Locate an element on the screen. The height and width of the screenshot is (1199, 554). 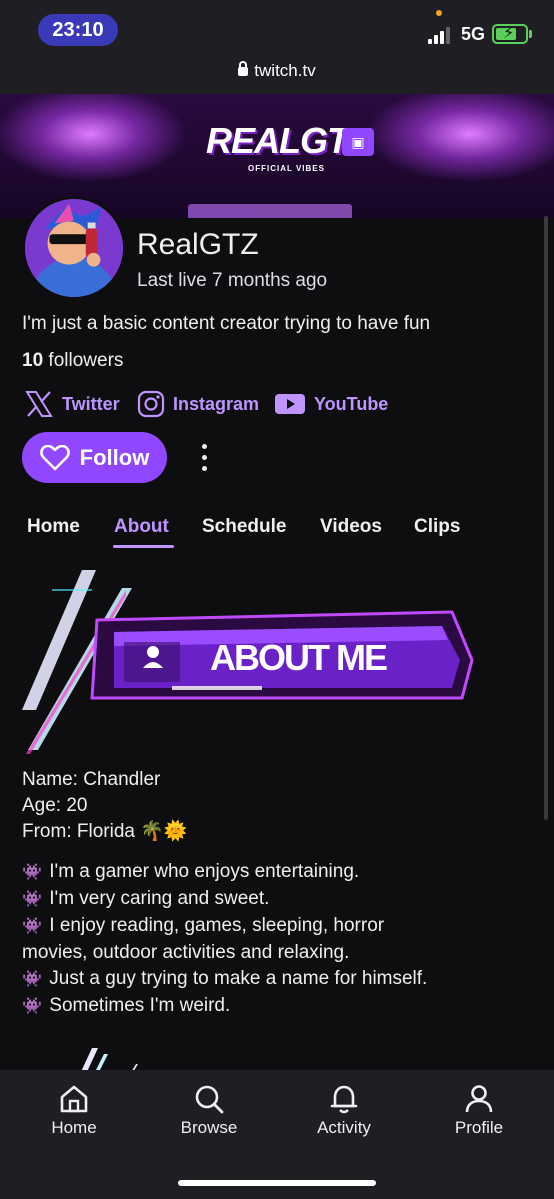
nav-activity: Activity is located at coordinates (344, 1111).